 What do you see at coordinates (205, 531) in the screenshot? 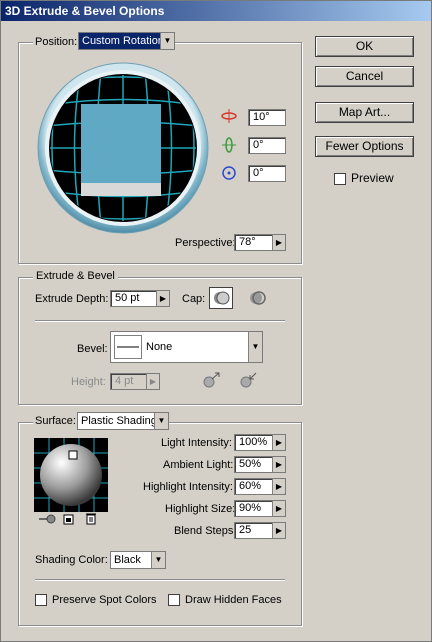
I see `blend-steps-label: Blend Steps:` at bounding box center [205, 531].